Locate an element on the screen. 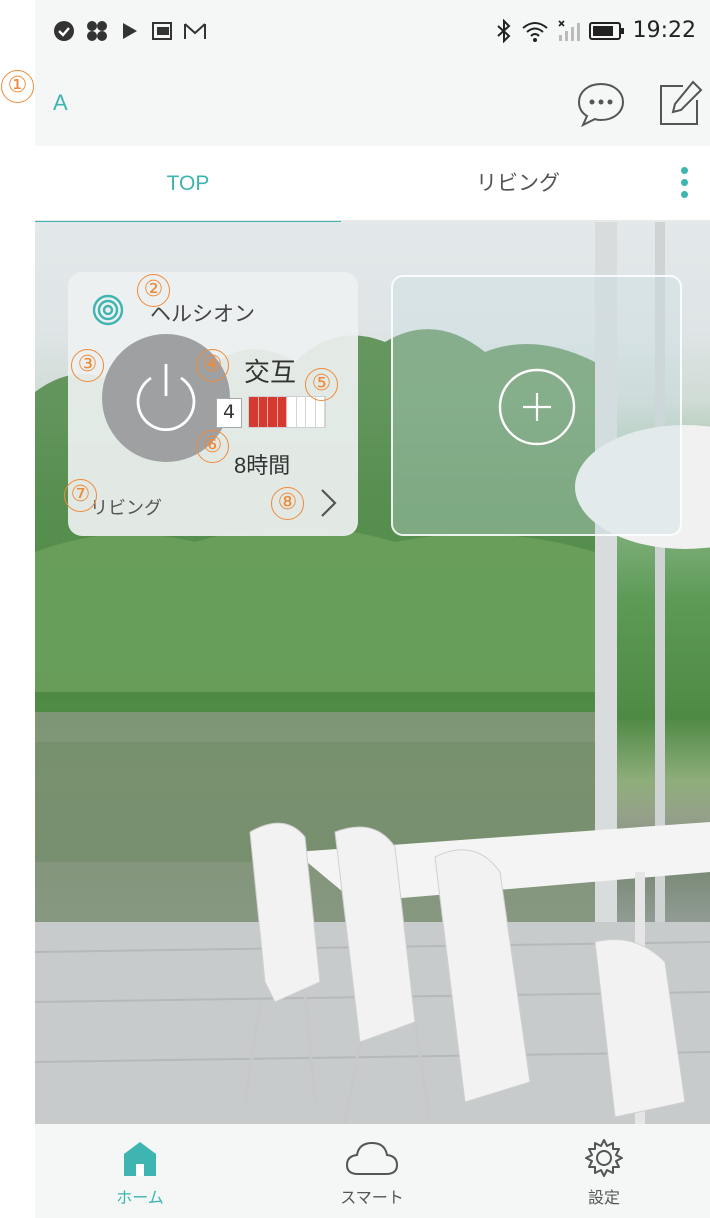  timer-label: 8時間 is located at coordinates (262, 465).